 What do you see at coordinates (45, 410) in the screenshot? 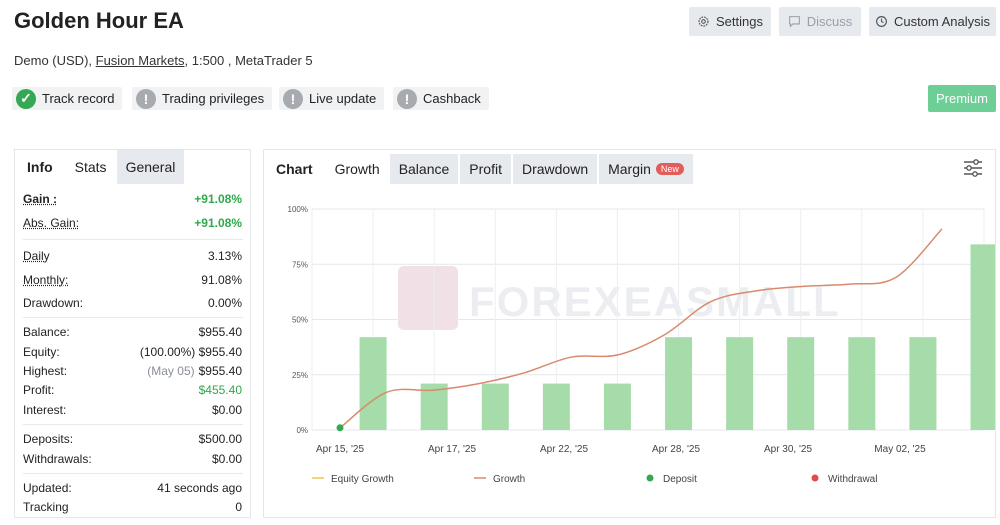
I see `stat-label: Interest:` at bounding box center [45, 410].